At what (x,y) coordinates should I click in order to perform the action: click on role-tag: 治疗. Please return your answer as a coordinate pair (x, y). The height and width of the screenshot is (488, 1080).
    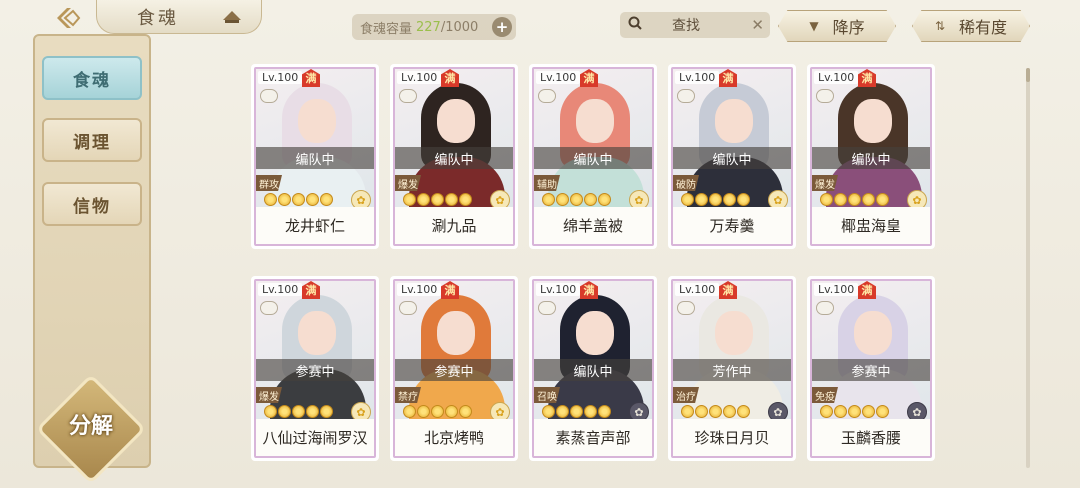
    Looking at the image, I should click on (686, 395).